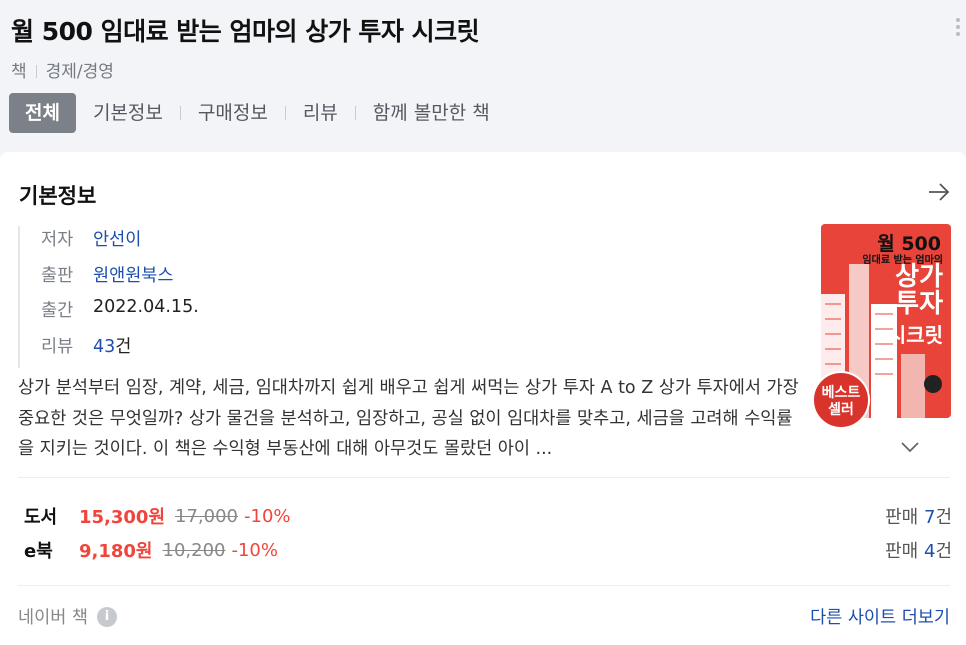 This screenshot has height=645, width=966. I want to click on tab-all: 전체, so click(42, 113).